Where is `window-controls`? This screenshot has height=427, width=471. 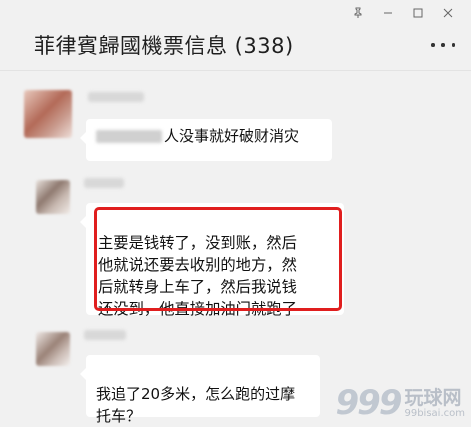 window-controls is located at coordinates (403, 13).